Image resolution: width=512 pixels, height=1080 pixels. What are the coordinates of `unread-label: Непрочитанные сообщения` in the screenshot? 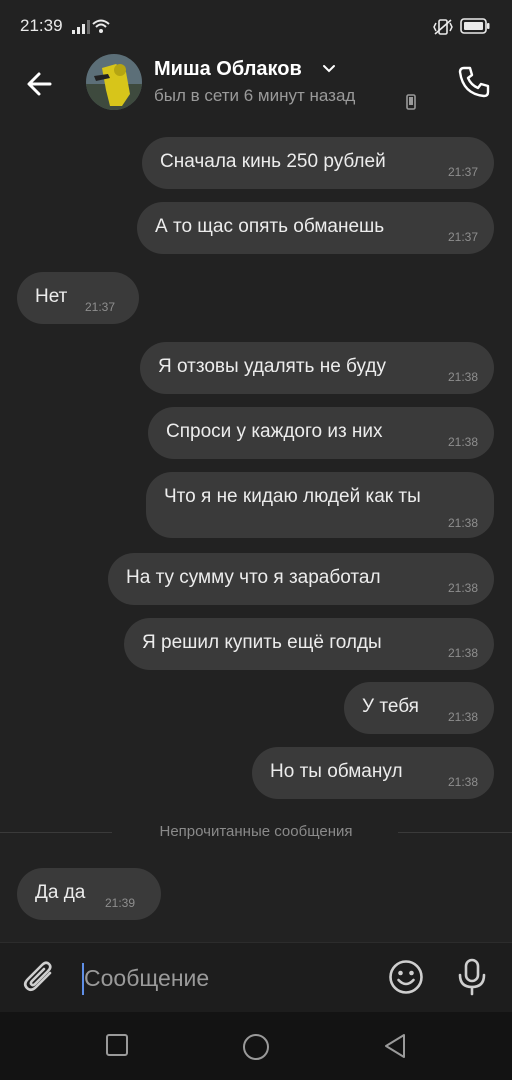 It's located at (256, 831).